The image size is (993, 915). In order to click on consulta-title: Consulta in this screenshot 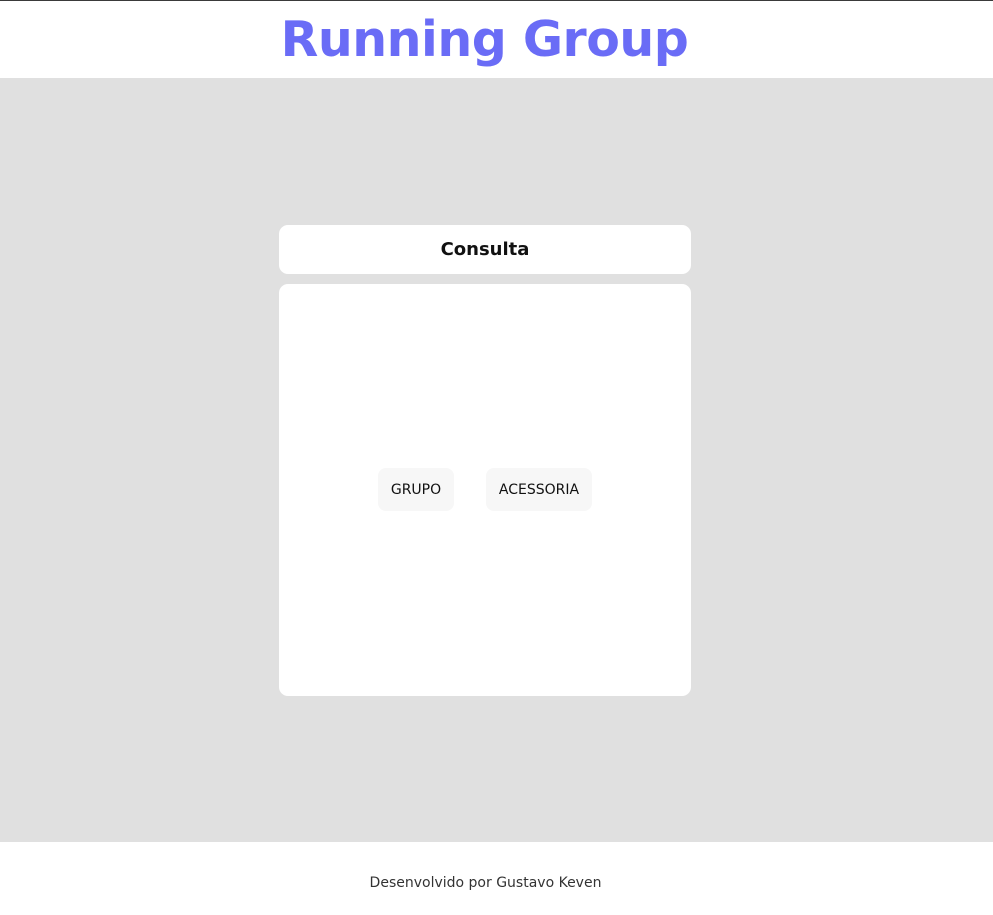, I will do `click(485, 249)`.